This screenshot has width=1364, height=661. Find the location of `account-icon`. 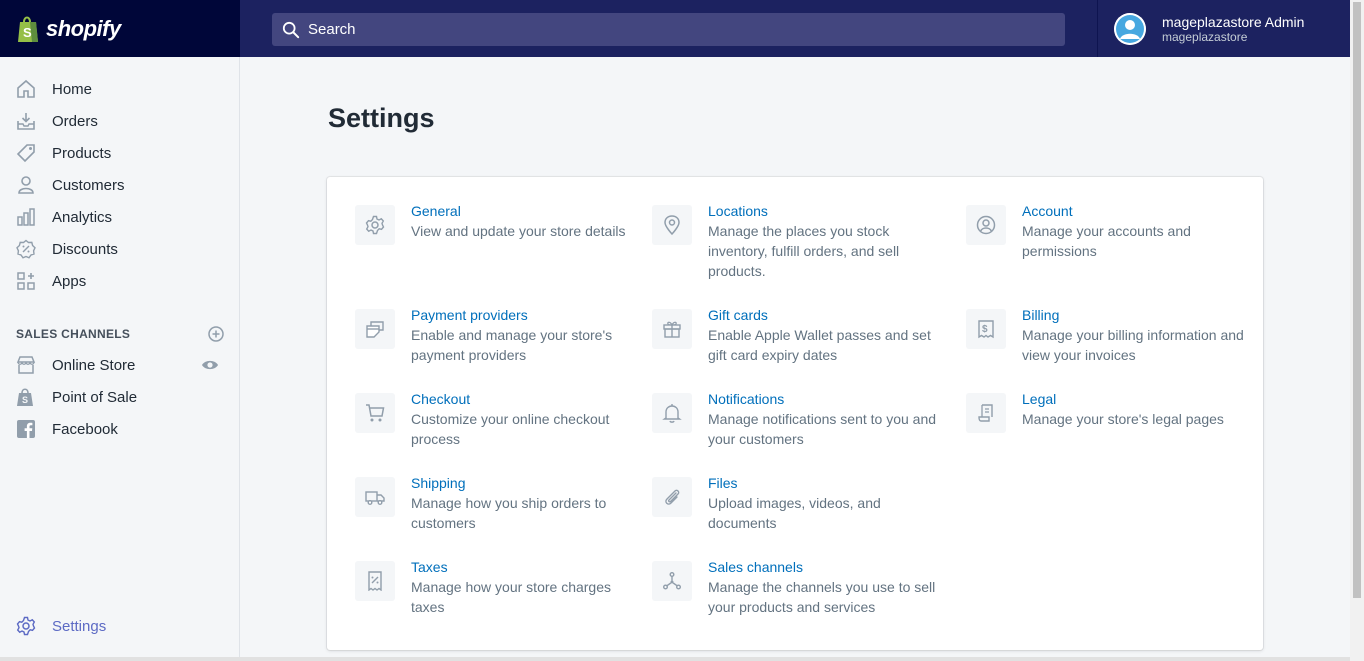

account-icon is located at coordinates (986, 225).